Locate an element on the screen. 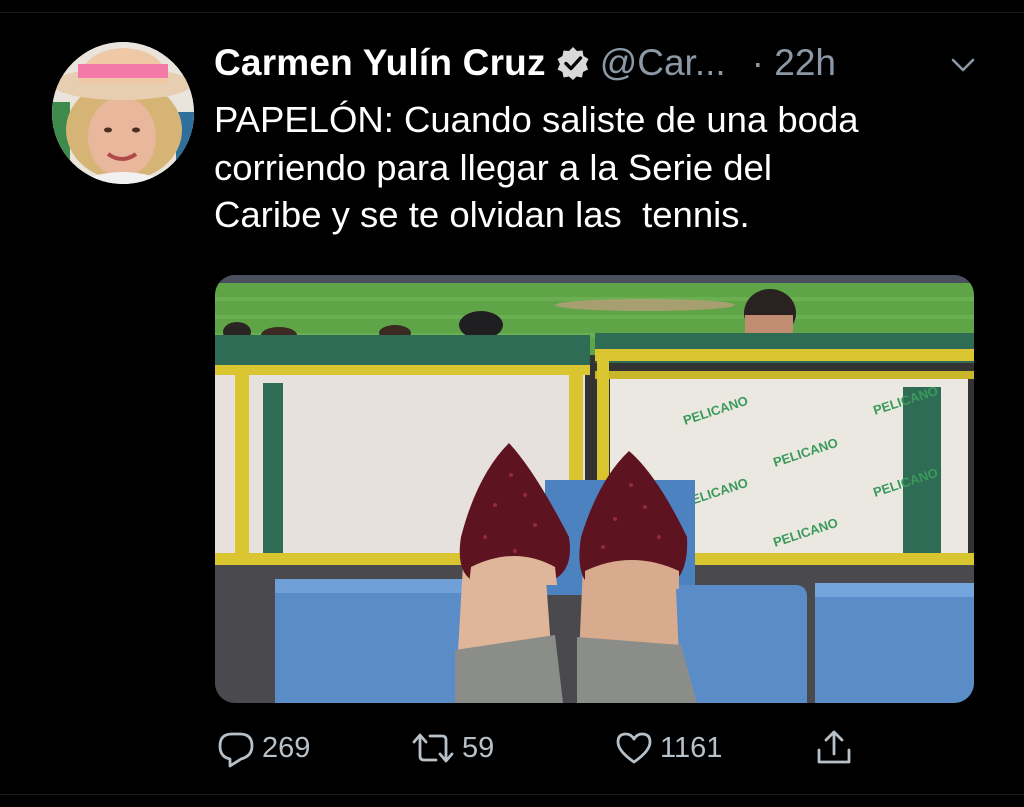  like-count: 1161 is located at coordinates (691, 747).